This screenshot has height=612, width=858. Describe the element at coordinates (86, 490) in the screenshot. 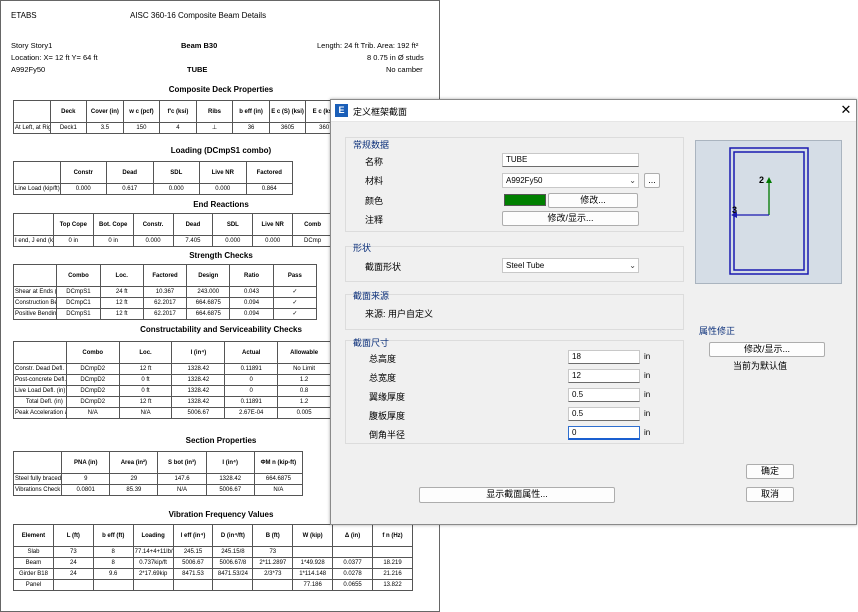

I see `table-cell: 0.0801` at that location.